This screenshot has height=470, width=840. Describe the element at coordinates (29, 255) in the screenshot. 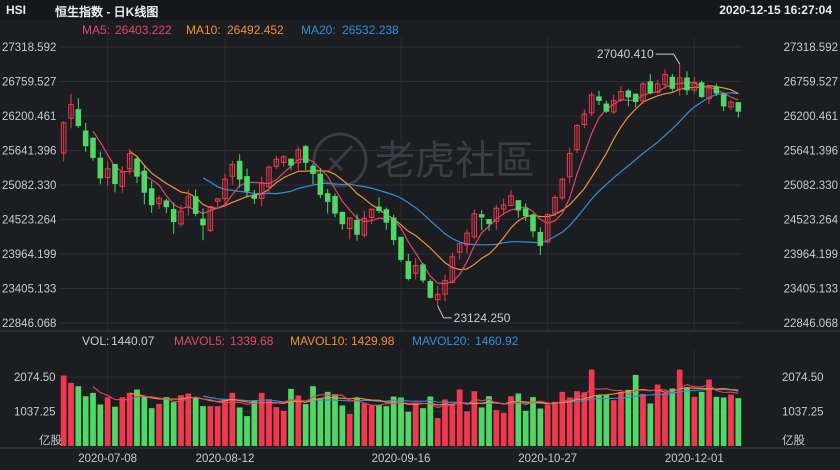

I see `price-tick-left: 23964.199` at that location.